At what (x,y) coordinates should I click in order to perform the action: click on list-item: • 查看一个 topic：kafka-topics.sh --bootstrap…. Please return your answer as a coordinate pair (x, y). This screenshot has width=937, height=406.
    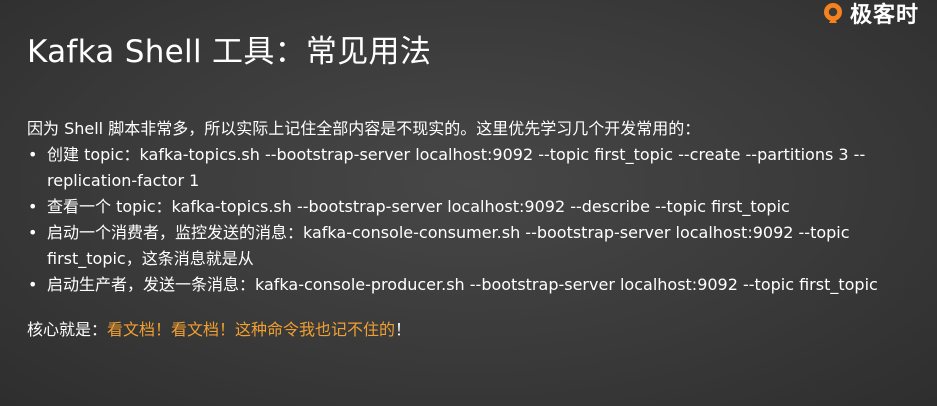
    Looking at the image, I should click on (477, 207).